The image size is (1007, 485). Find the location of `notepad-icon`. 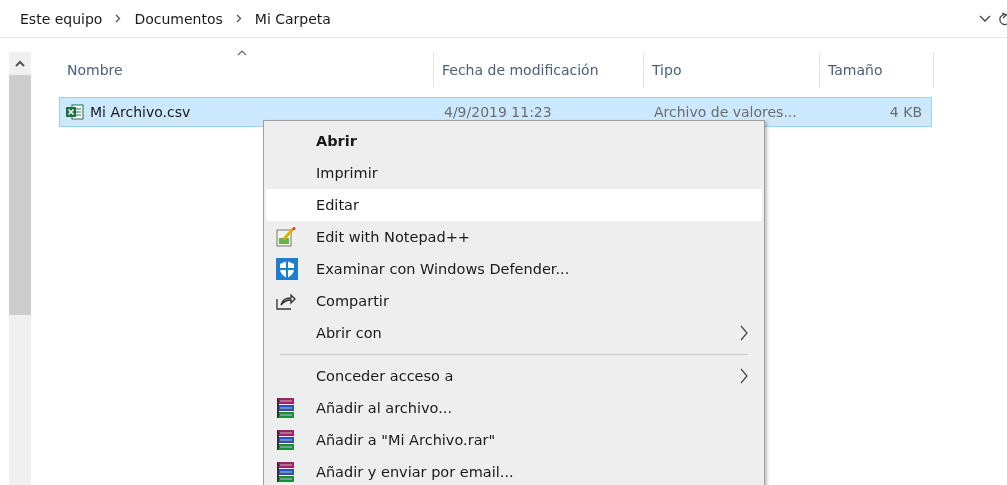

notepad-icon is located at coordinates (286, 237).